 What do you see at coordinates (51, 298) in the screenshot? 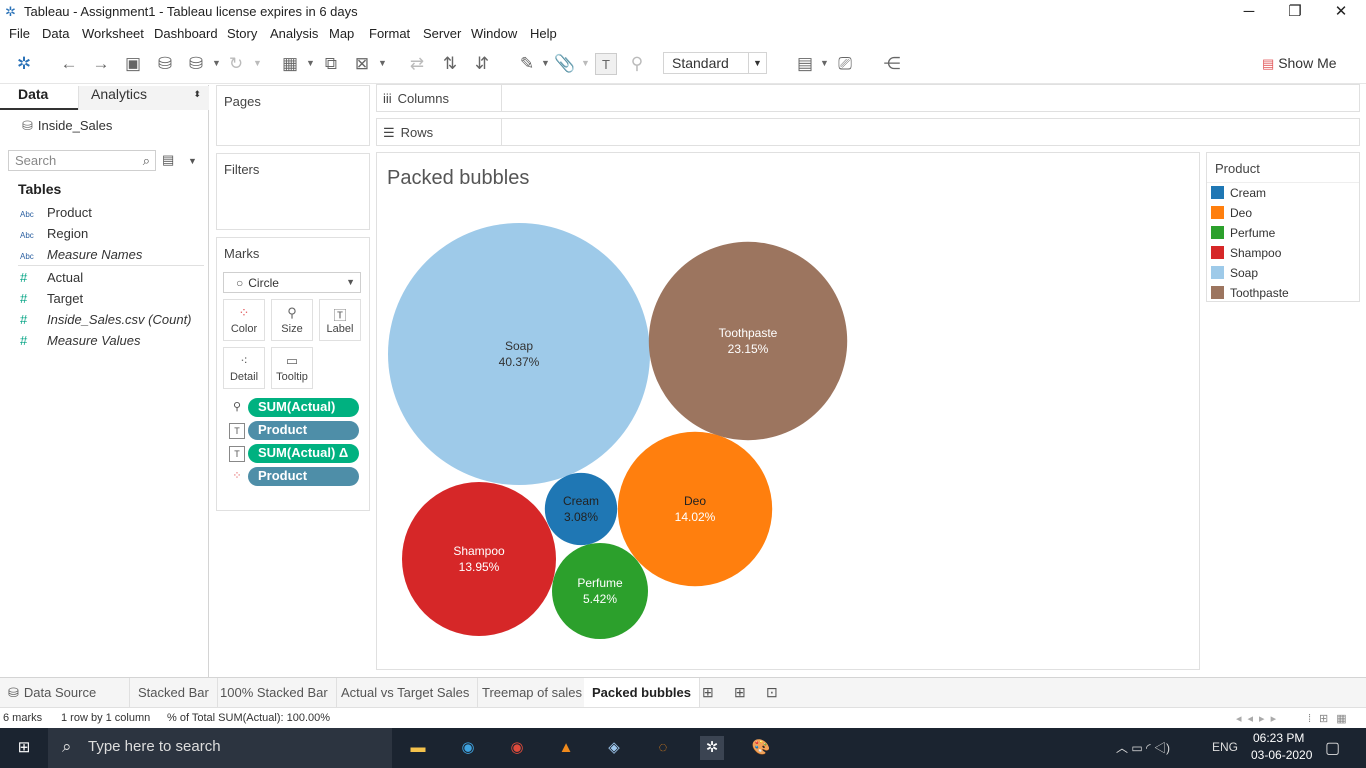
I see `field-target: # Target` at bounding box center [51, 298].